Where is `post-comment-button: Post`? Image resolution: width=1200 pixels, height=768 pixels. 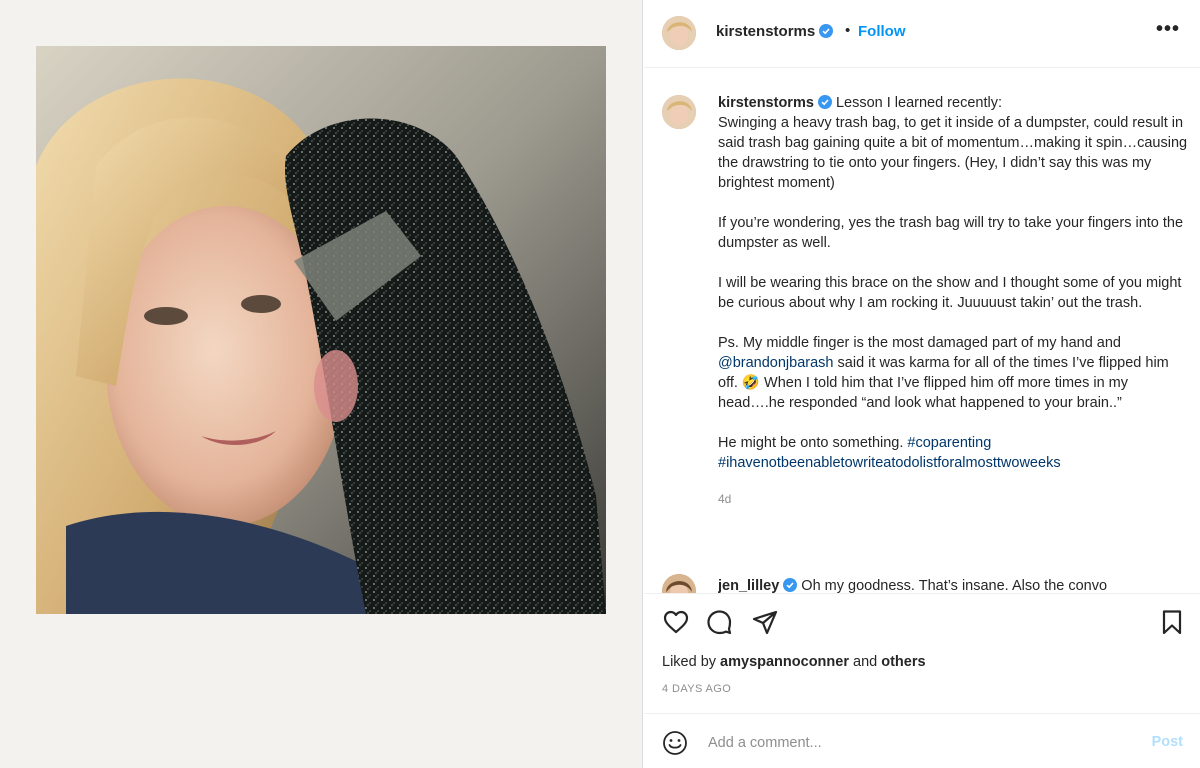
post-comment-button: Post is located at coordinates (1167, 742).